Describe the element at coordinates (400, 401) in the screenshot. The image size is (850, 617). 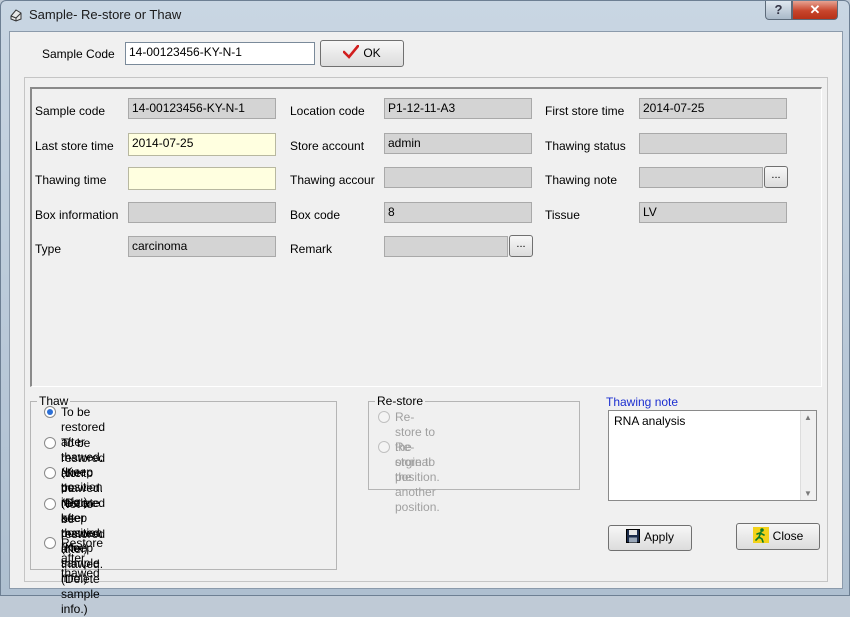
I see `restore-group-legend: Re-store` at that location.